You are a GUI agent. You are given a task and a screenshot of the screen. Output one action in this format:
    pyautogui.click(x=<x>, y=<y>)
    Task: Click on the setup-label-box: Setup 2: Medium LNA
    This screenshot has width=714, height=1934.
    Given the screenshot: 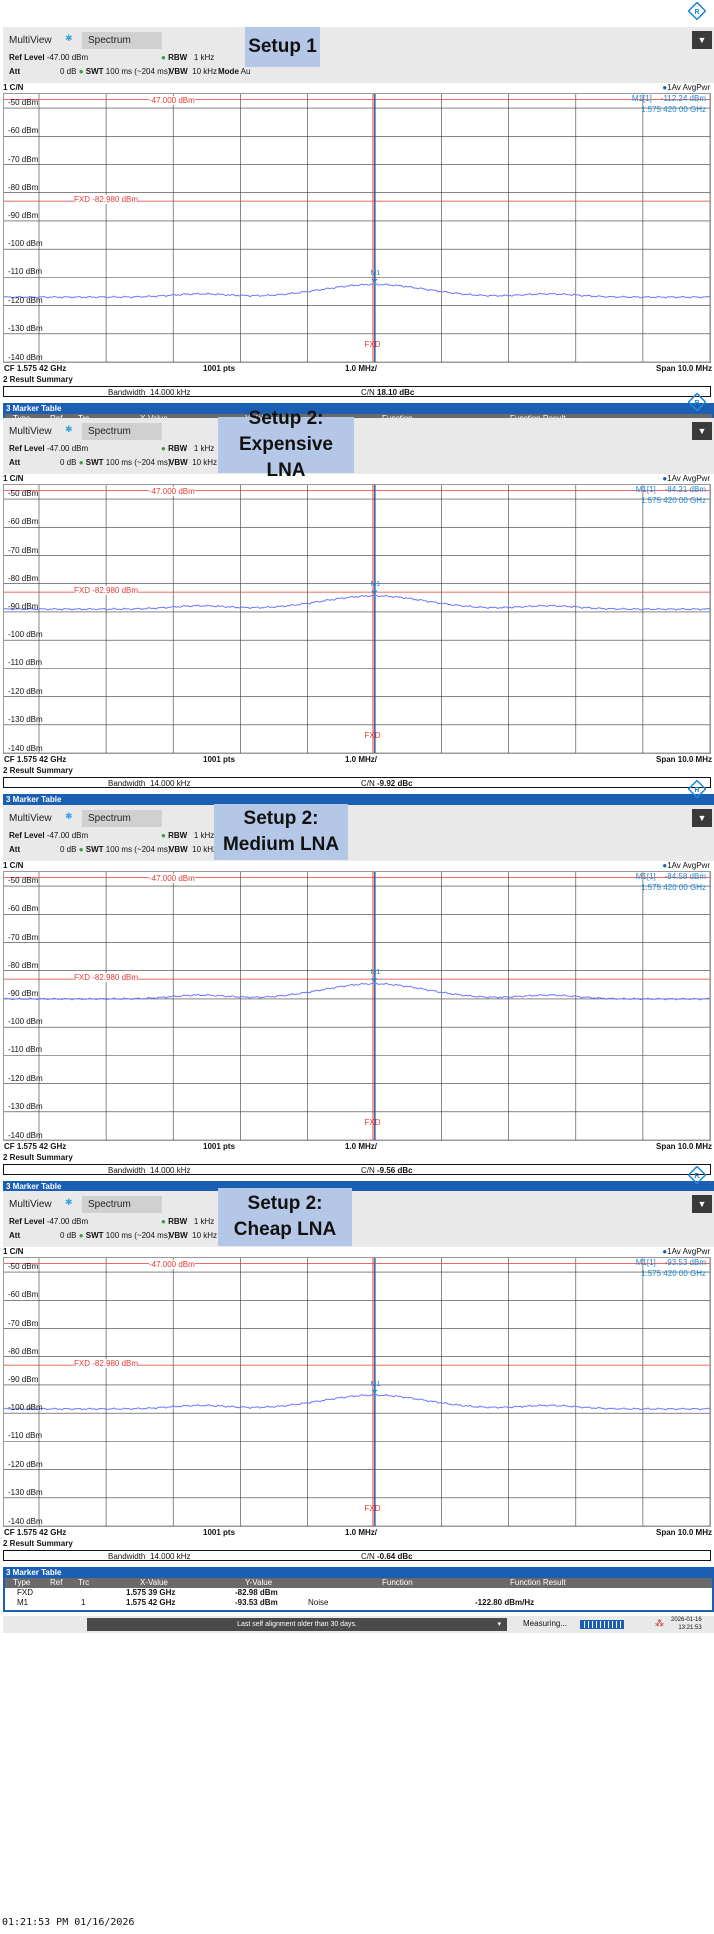 What is the action you would take?
    pyautogui.click(x=281, y=832)
    